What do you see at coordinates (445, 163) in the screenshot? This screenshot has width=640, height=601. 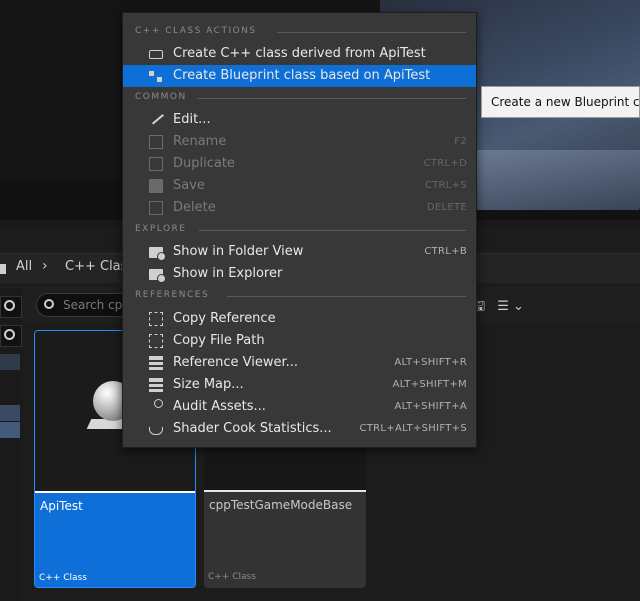 I see `menu-item-shortcut: CTRL+D` at bounding box center [445, 163].